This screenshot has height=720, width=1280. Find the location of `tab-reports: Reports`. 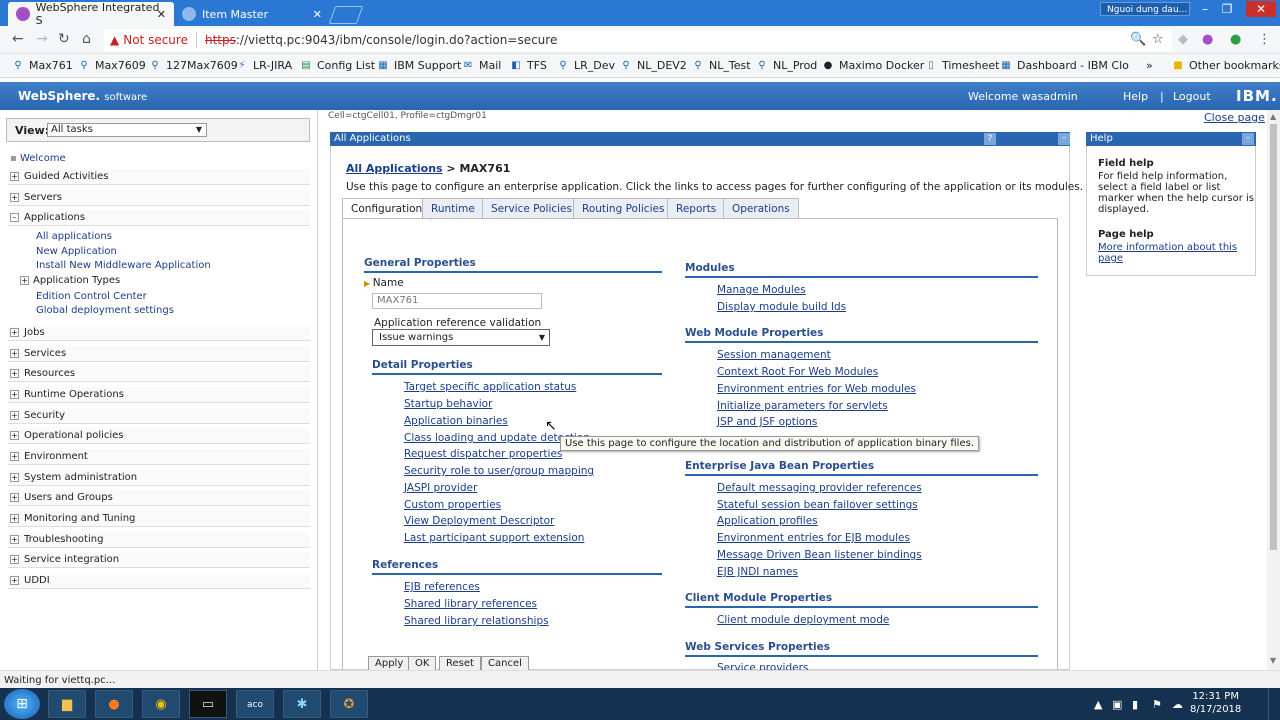

tab-reports: Reports is located at coordinates (696, 208).